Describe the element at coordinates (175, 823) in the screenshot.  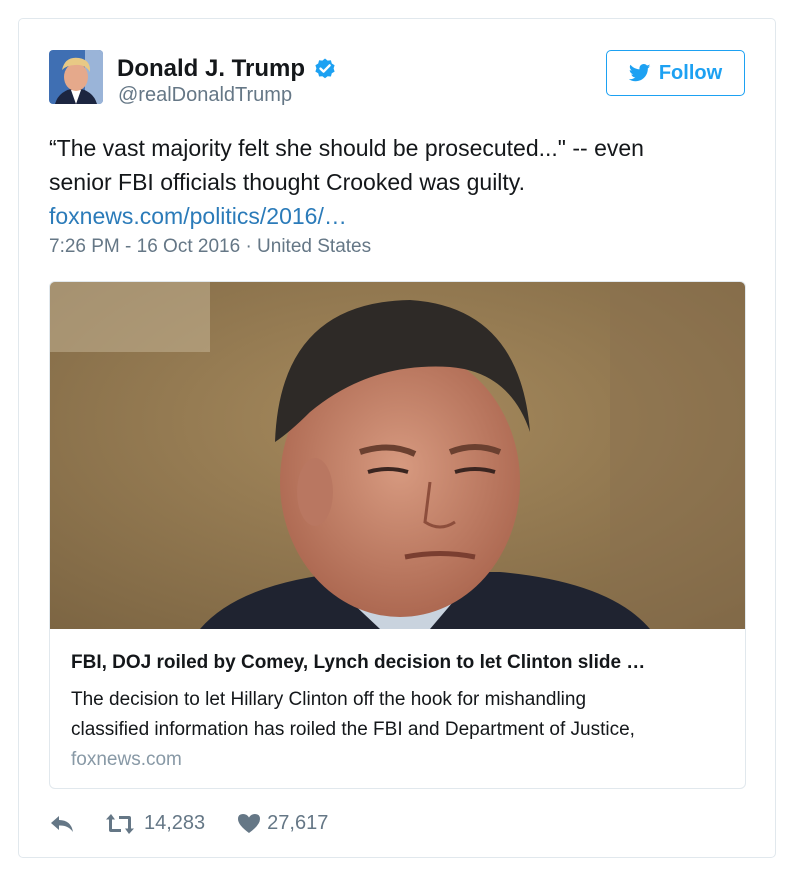
I see `retweet-count: 14,283` at that location.